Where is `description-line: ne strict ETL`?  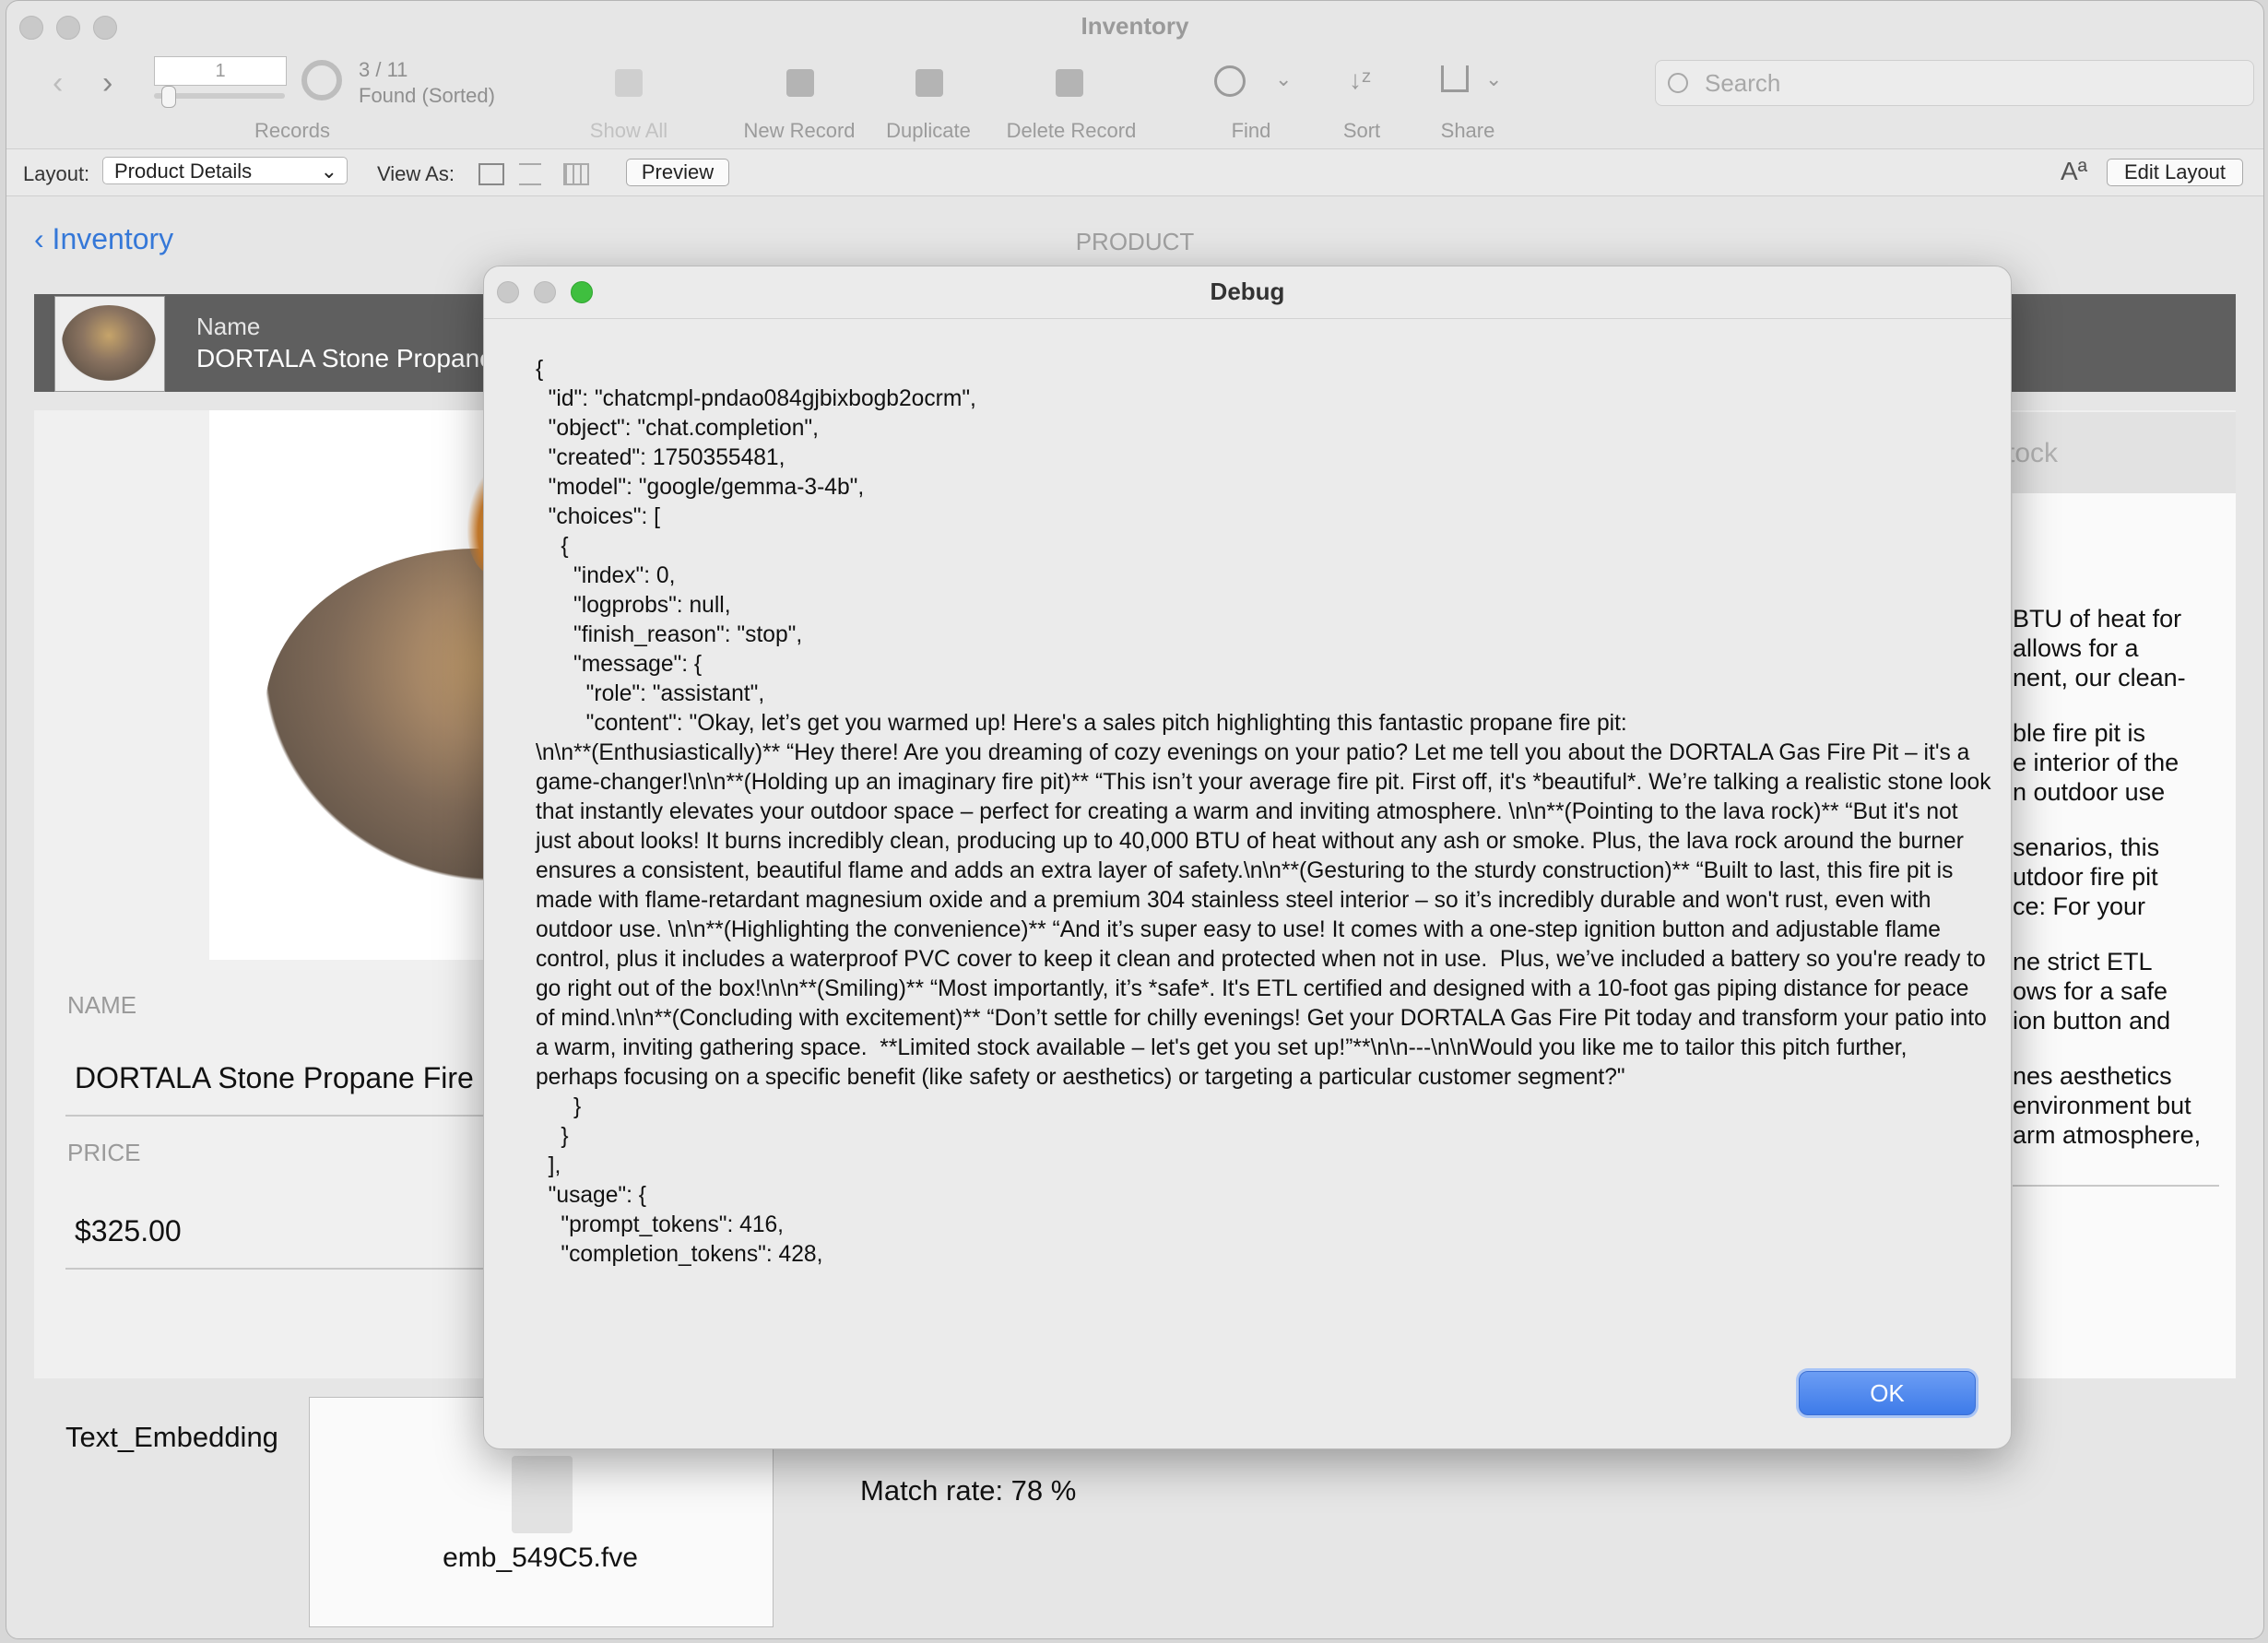
description-line: ne strict ETL is located at coordinates (2083, 961).